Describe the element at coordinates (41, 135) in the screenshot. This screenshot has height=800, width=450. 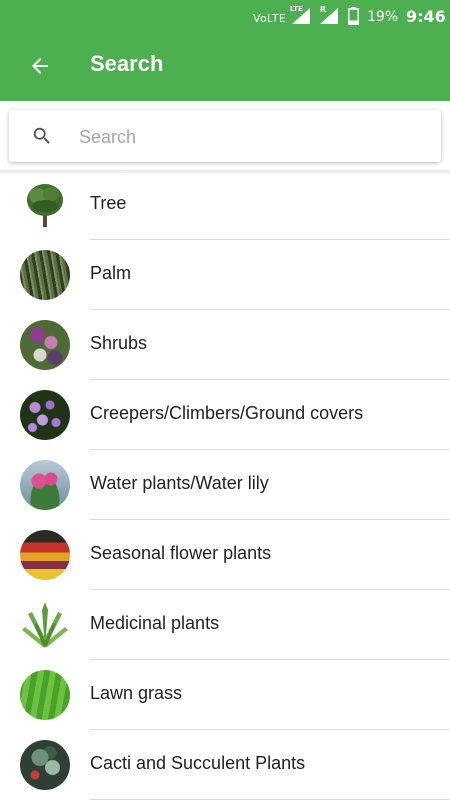
I see `search-icon` at that location.